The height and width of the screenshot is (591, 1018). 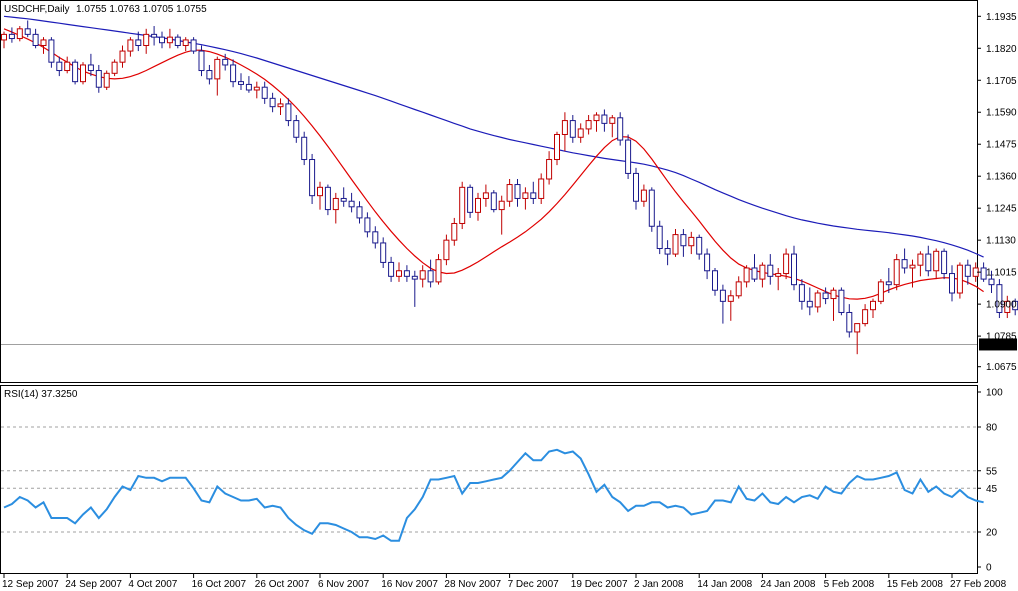 I want to click on rsi-tick-label: 80, so click(x=992, y=428).